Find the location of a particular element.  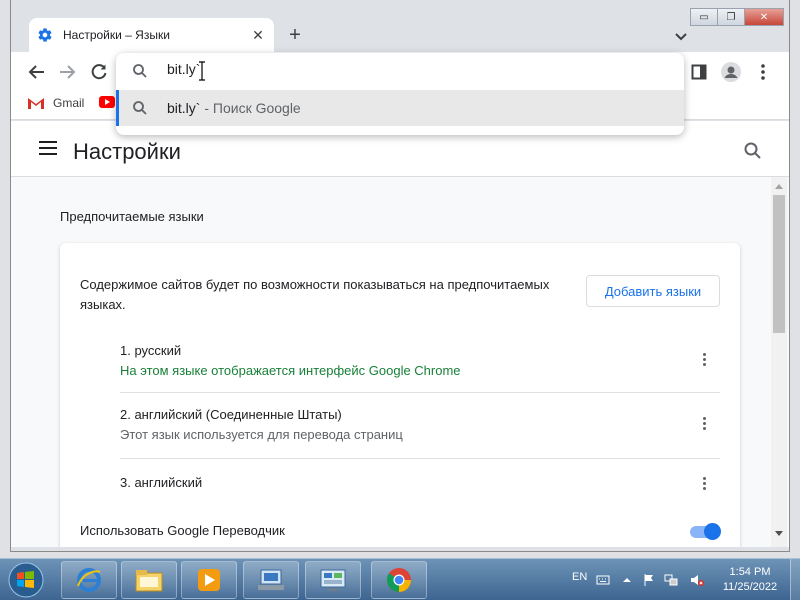

internet-explorer-icon is located at coordinates (89, 580).